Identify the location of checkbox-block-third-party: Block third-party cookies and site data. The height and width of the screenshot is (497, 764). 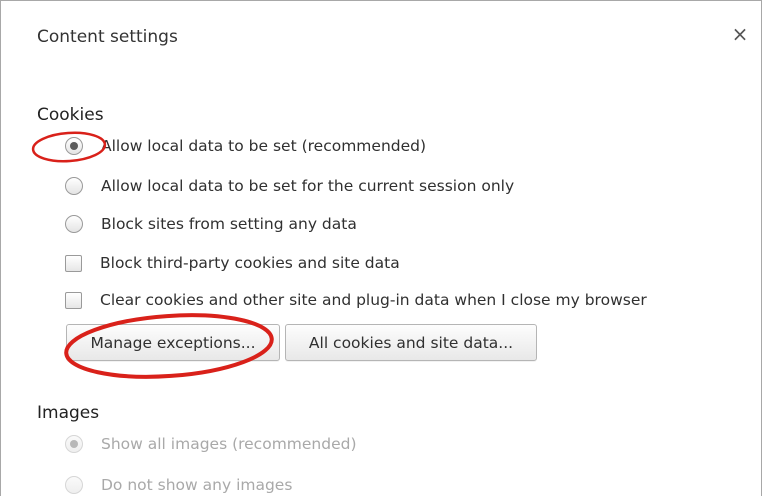
(232, 263).